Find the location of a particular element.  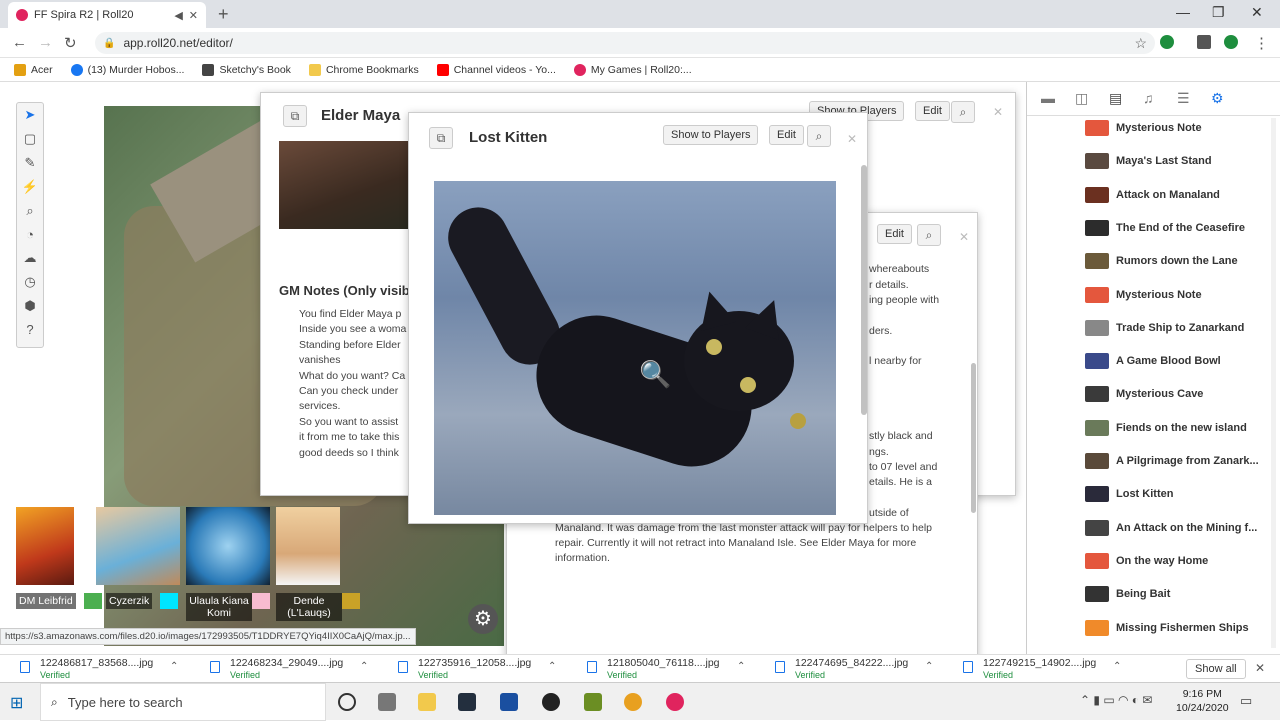

bookmark-item: Chrome Bookmarks is located at coordinates (363, 69).